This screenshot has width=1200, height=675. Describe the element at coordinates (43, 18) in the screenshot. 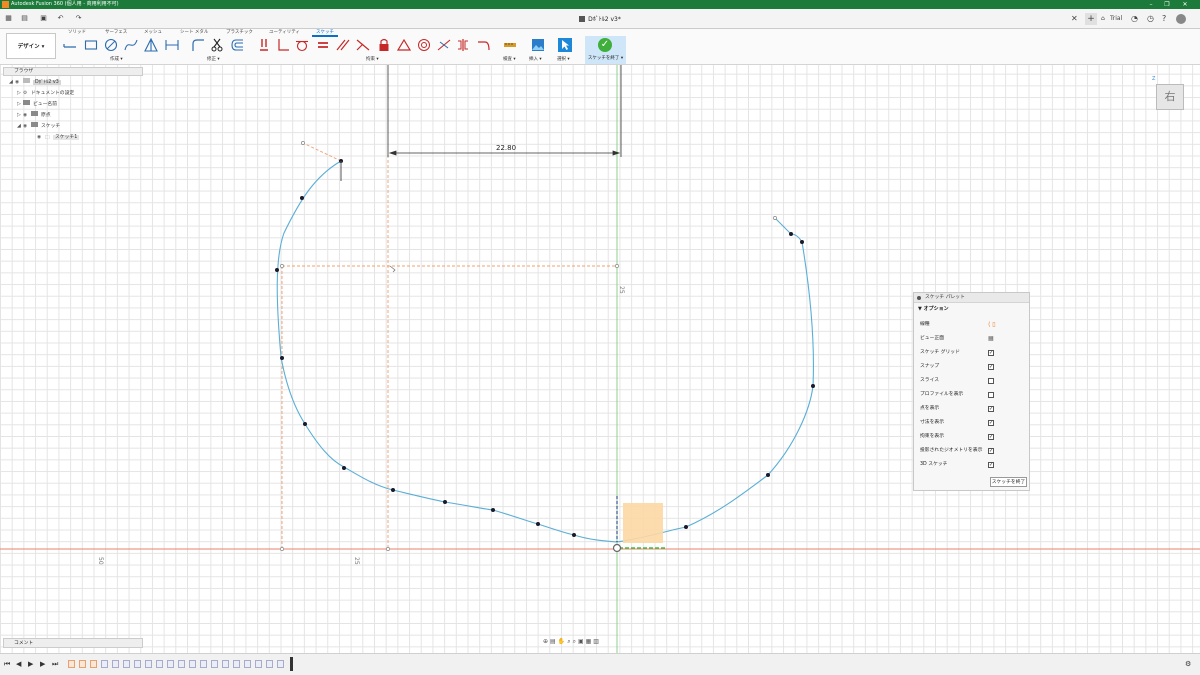

I see `save-icon: ▣` at that location.